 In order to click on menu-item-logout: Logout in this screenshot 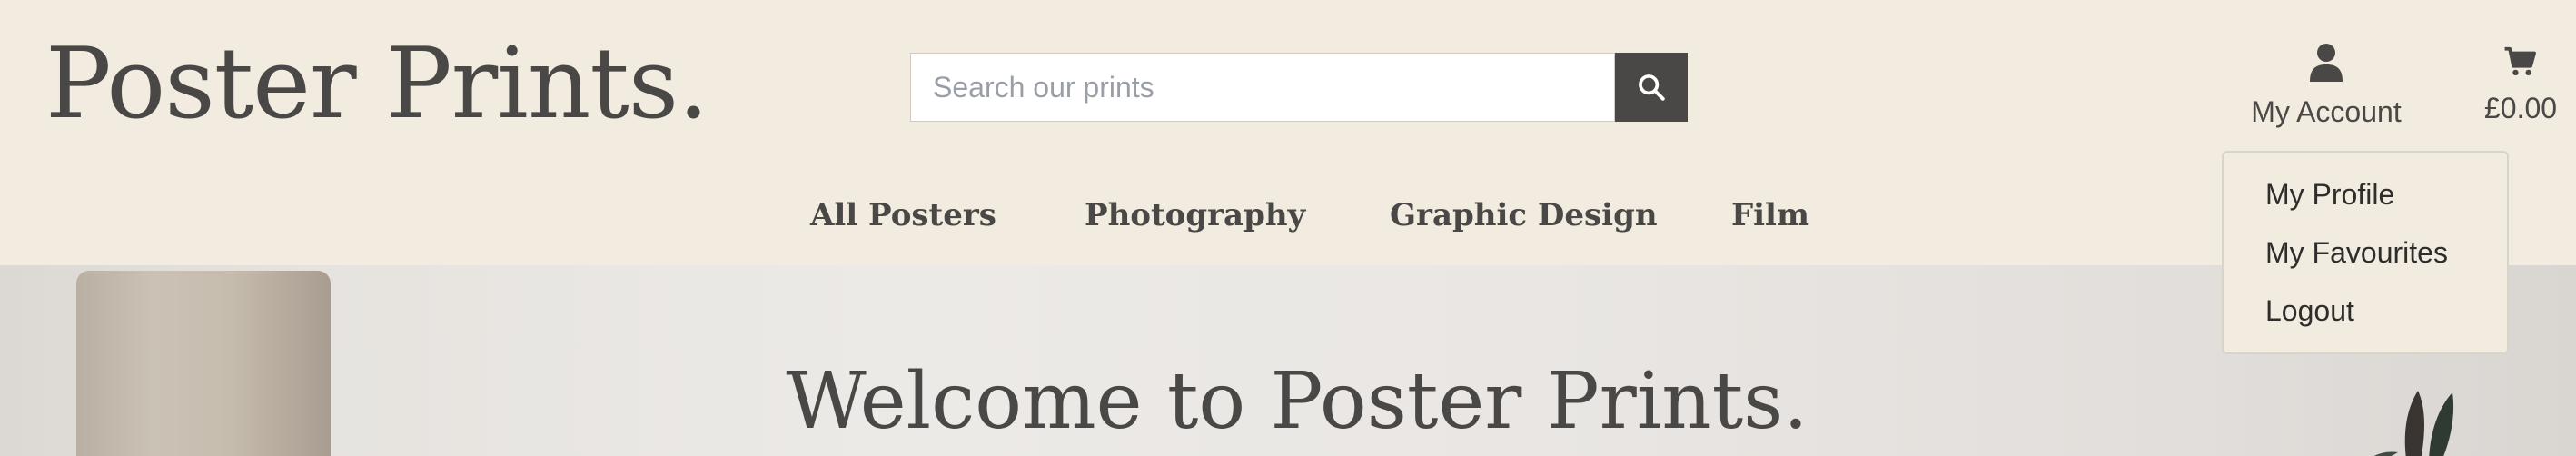, I will do `click(2309, 310)`.